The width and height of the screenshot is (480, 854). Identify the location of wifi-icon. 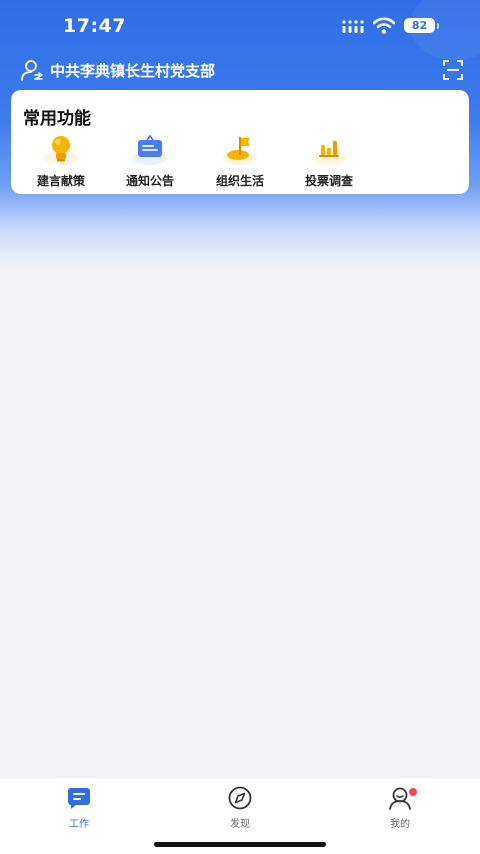
(384, 25).